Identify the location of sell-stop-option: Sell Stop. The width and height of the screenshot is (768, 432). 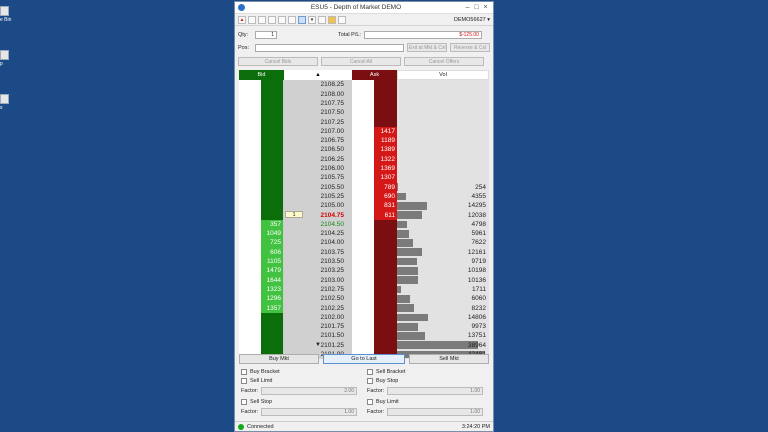
(256, 402).